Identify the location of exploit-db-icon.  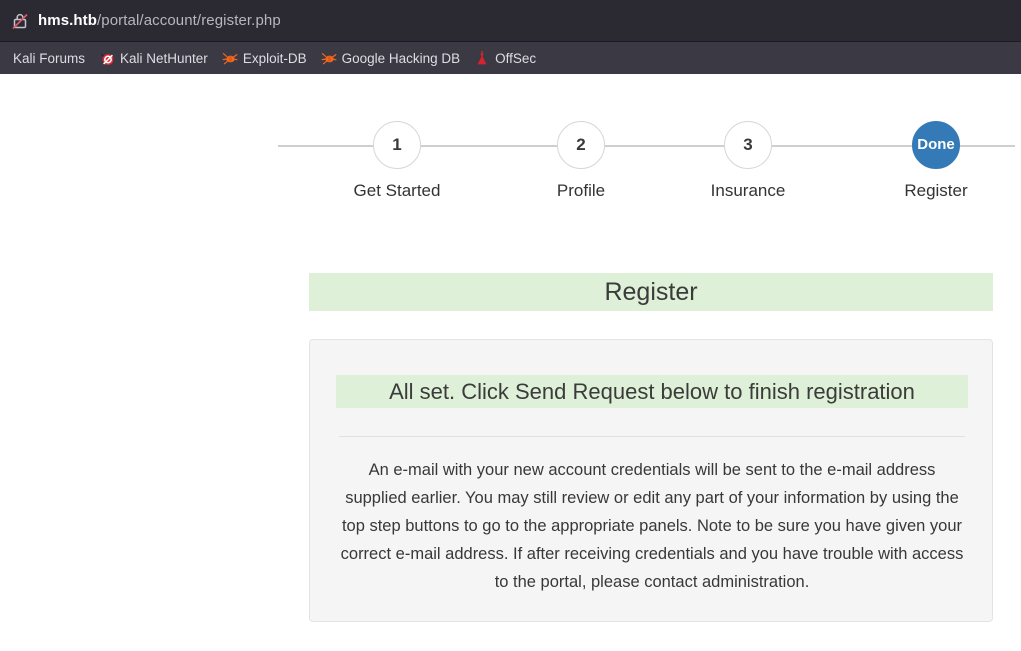
(230, 58).